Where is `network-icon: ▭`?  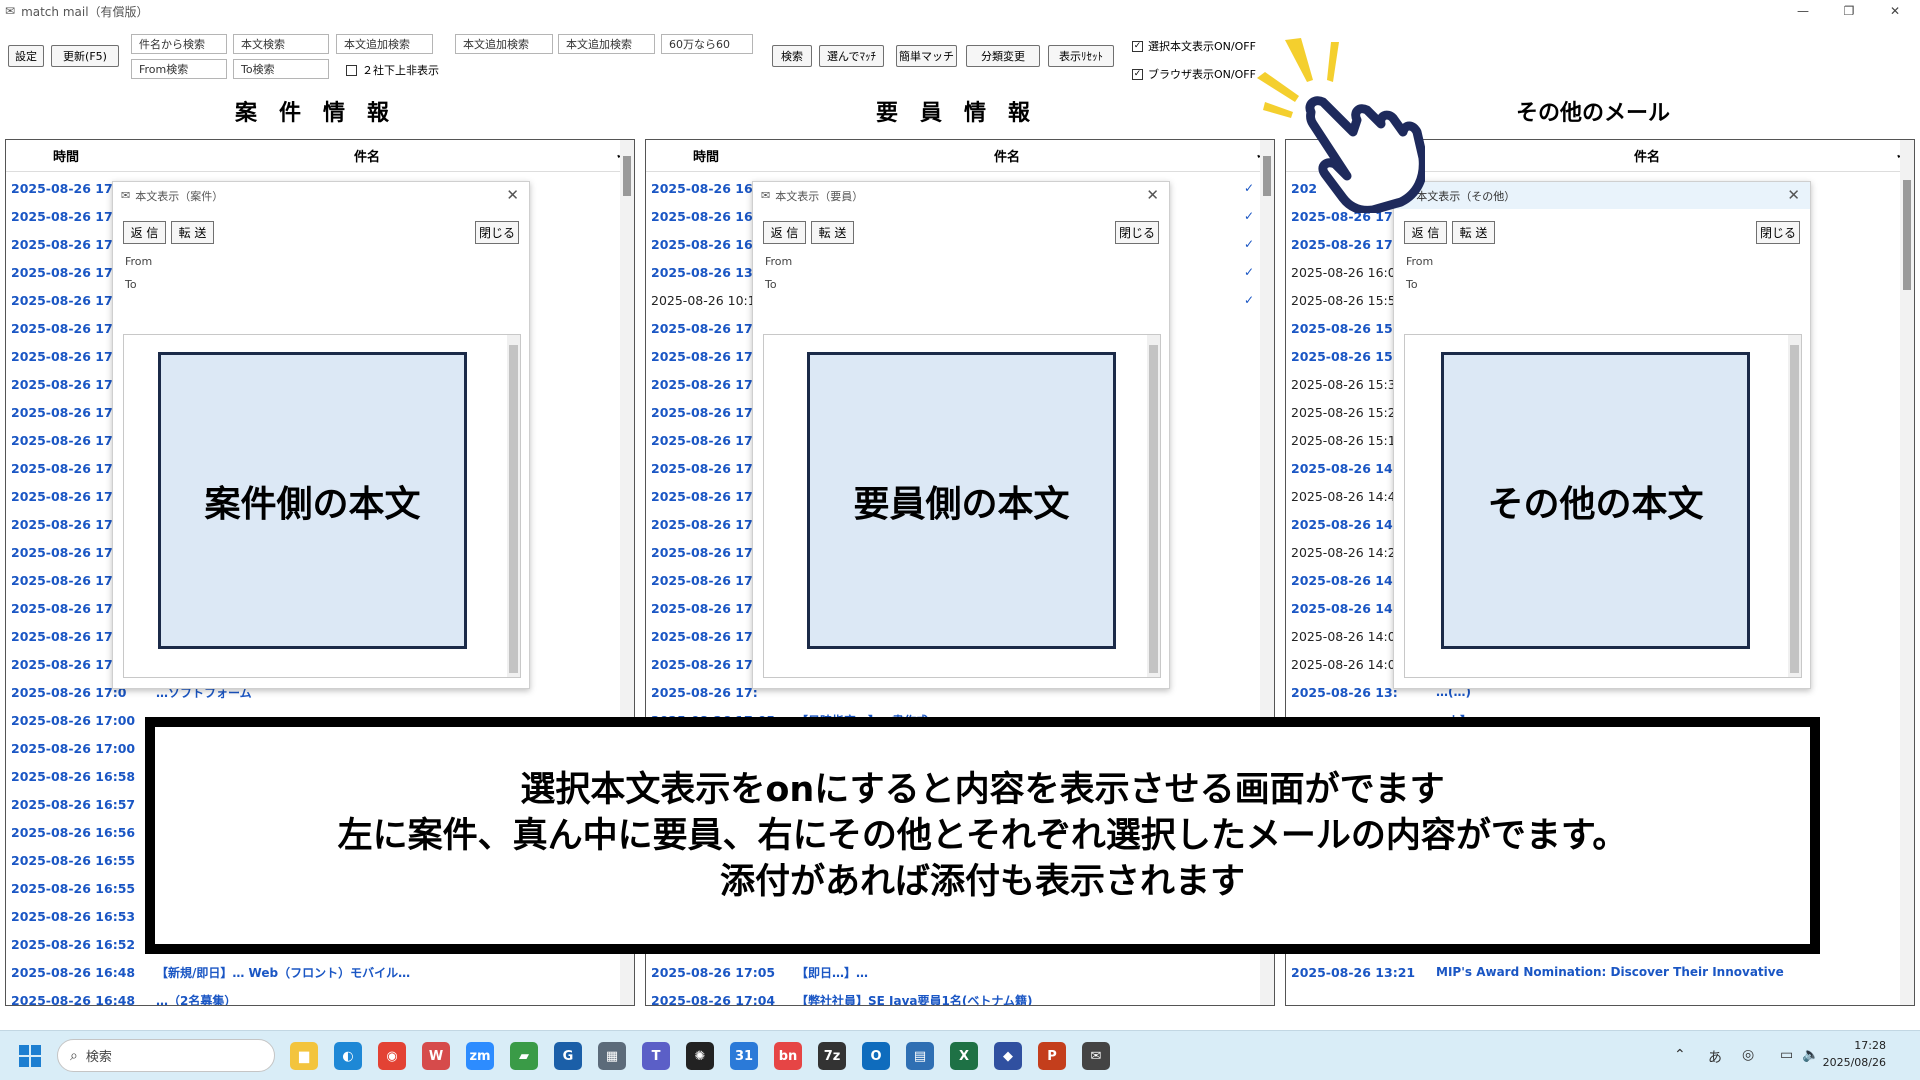 network-icon: ▭ is located at coordinates (1786, 1055).